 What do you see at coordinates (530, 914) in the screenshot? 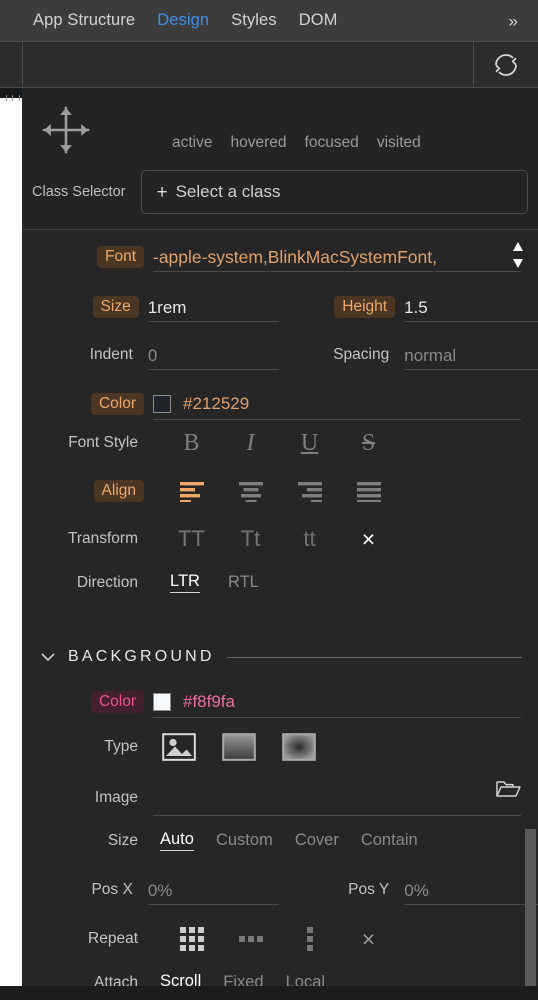
I see `properties-scrollbar-thumb` at bounding box center [530, 914].